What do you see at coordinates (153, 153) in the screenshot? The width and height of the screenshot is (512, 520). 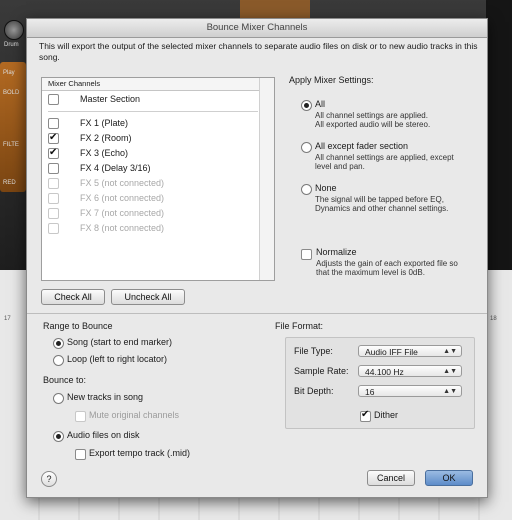 I see `channel-row: FX 3 (Echo)` at bounding box center [153, 153].